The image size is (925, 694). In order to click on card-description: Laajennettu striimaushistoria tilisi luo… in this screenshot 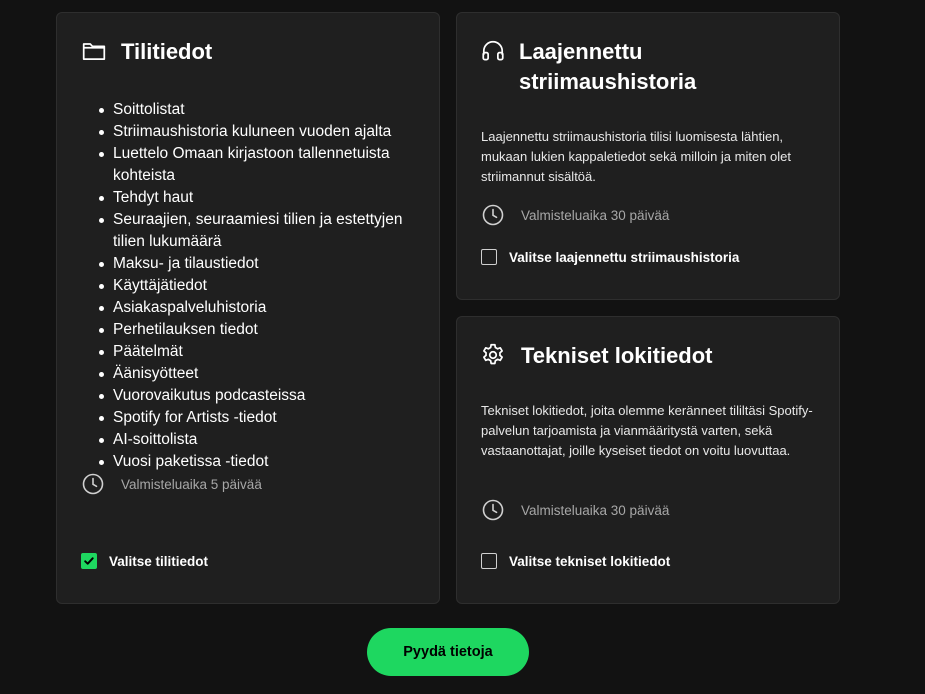, I will do `click(636, 156)`.